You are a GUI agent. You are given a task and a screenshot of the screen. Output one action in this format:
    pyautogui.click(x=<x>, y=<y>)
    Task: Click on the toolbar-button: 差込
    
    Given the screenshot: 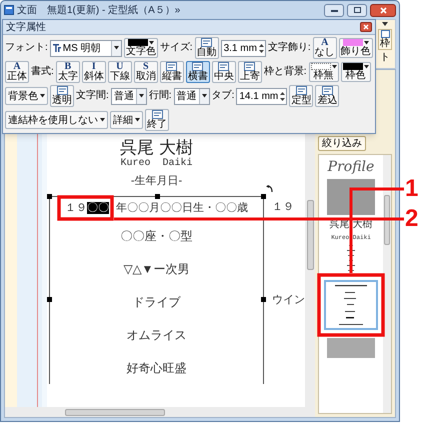 What is the action you would take?
    pyautogui.click(x=327, y=96)
    